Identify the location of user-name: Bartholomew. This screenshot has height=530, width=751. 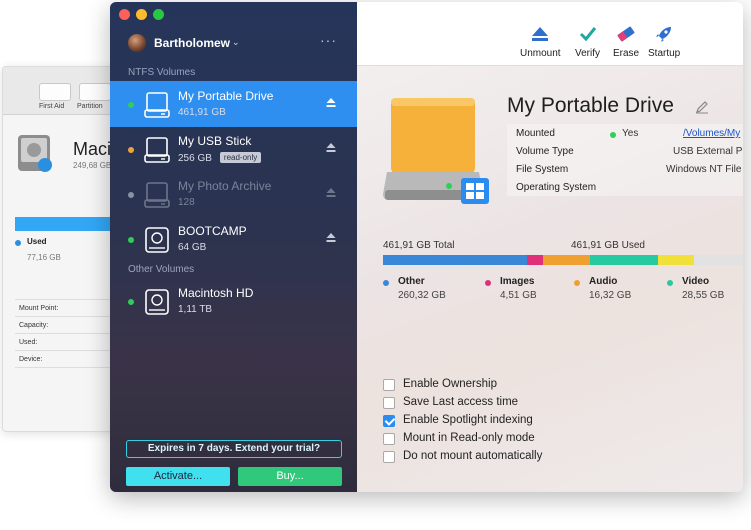
(192, 43).